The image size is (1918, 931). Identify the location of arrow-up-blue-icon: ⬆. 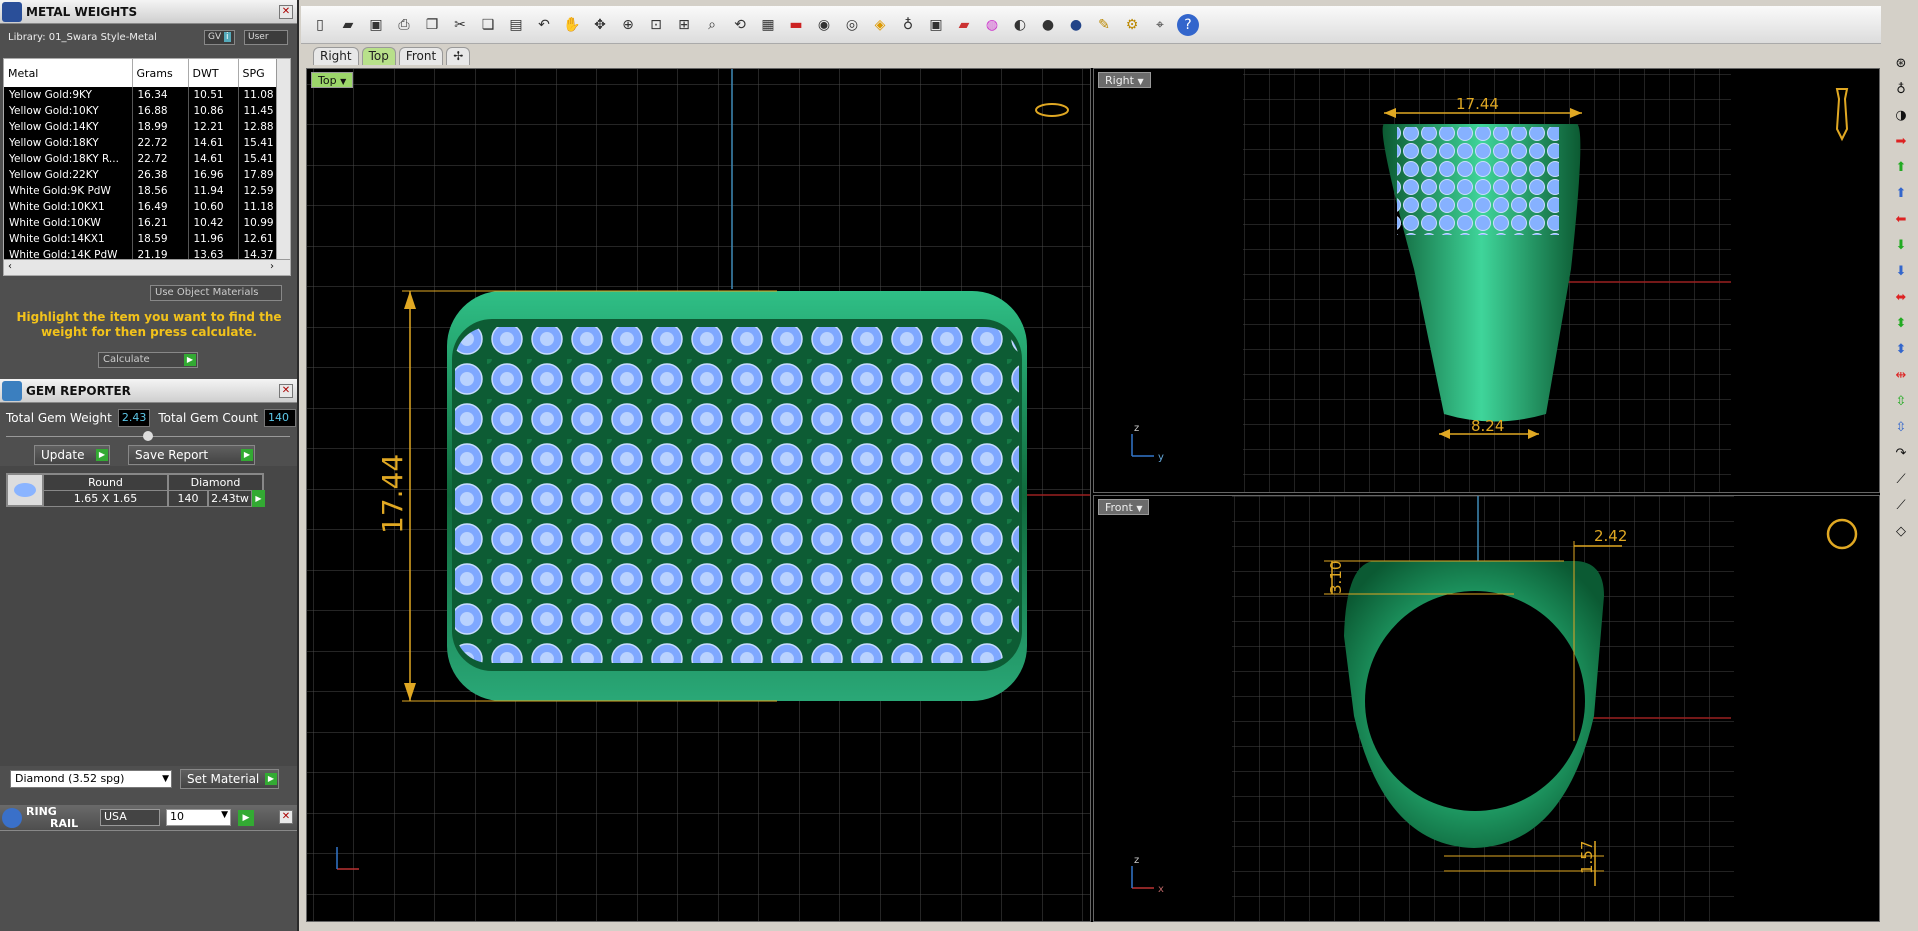
(1901, 194).